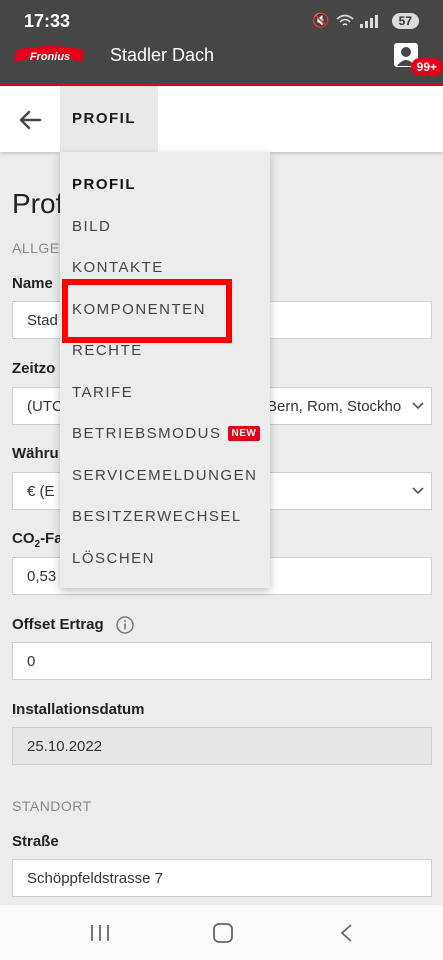 The height and width of the screenshot is (960, 443). What do you see at coordinates (221, 21) in the screenshot?
I see `status-bar: 17:33 🔇 57` at bounding box center [221, 21].